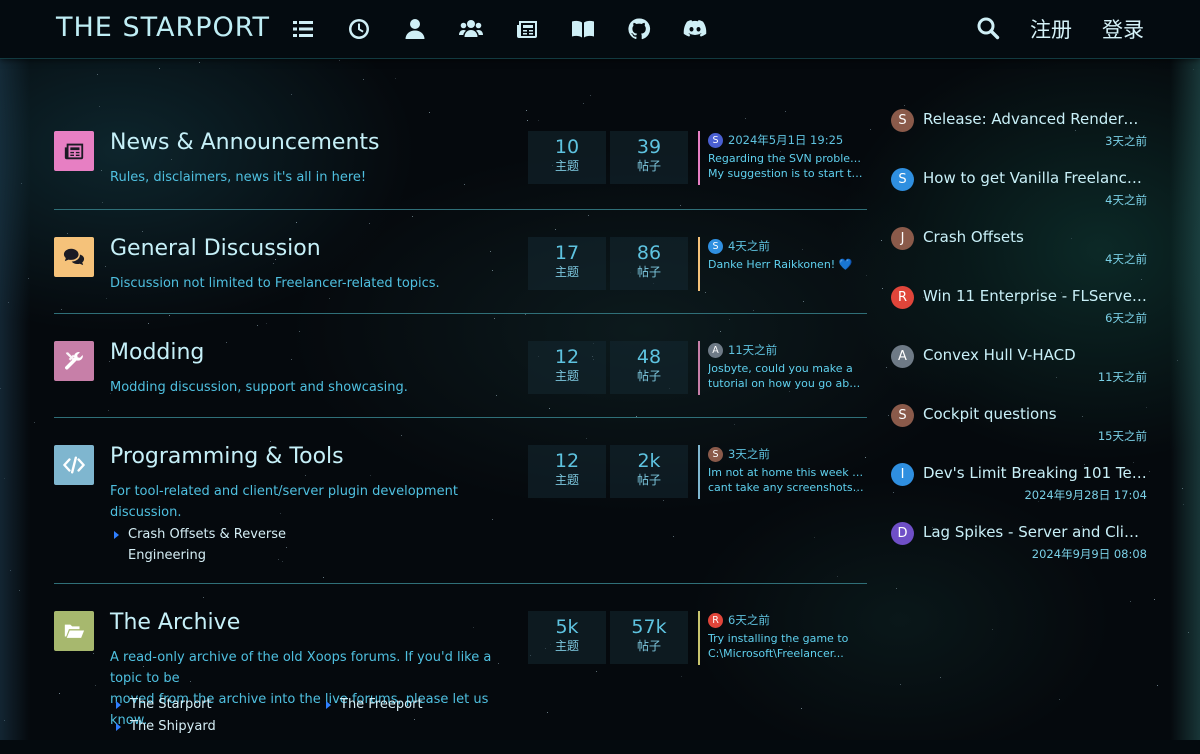  Describe the element at coordinates (1035, 237) in the screenshot. I see `recent-thread-title: Crash Offsets` at that location.